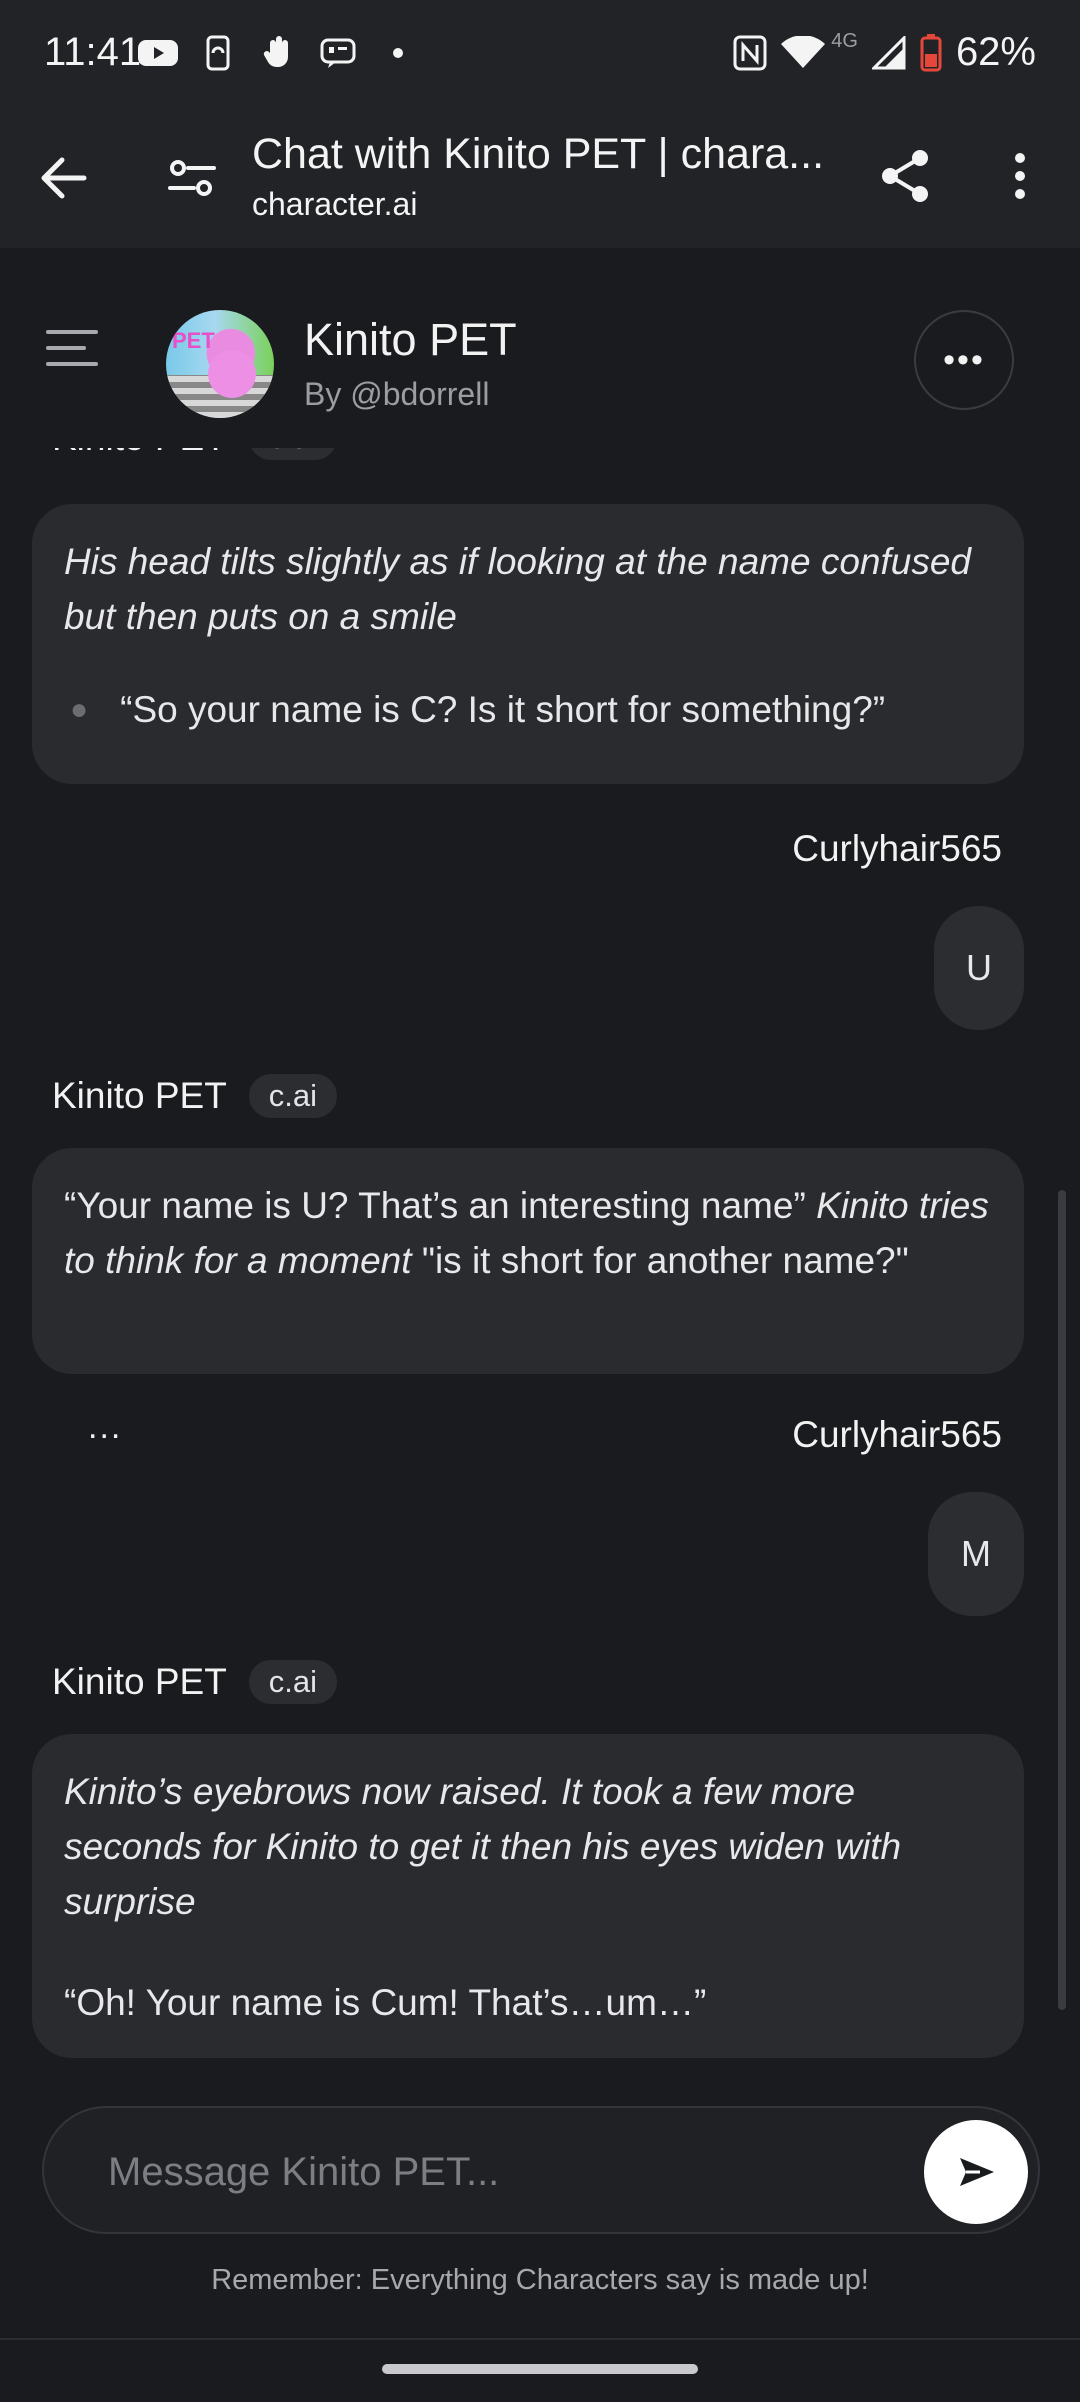  I want to click on message-icon, so click(338, 53).